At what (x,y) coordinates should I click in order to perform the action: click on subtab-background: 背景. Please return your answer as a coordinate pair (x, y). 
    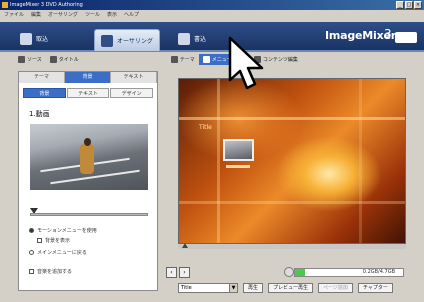
    Looking at the image, I should click on (44, 93).